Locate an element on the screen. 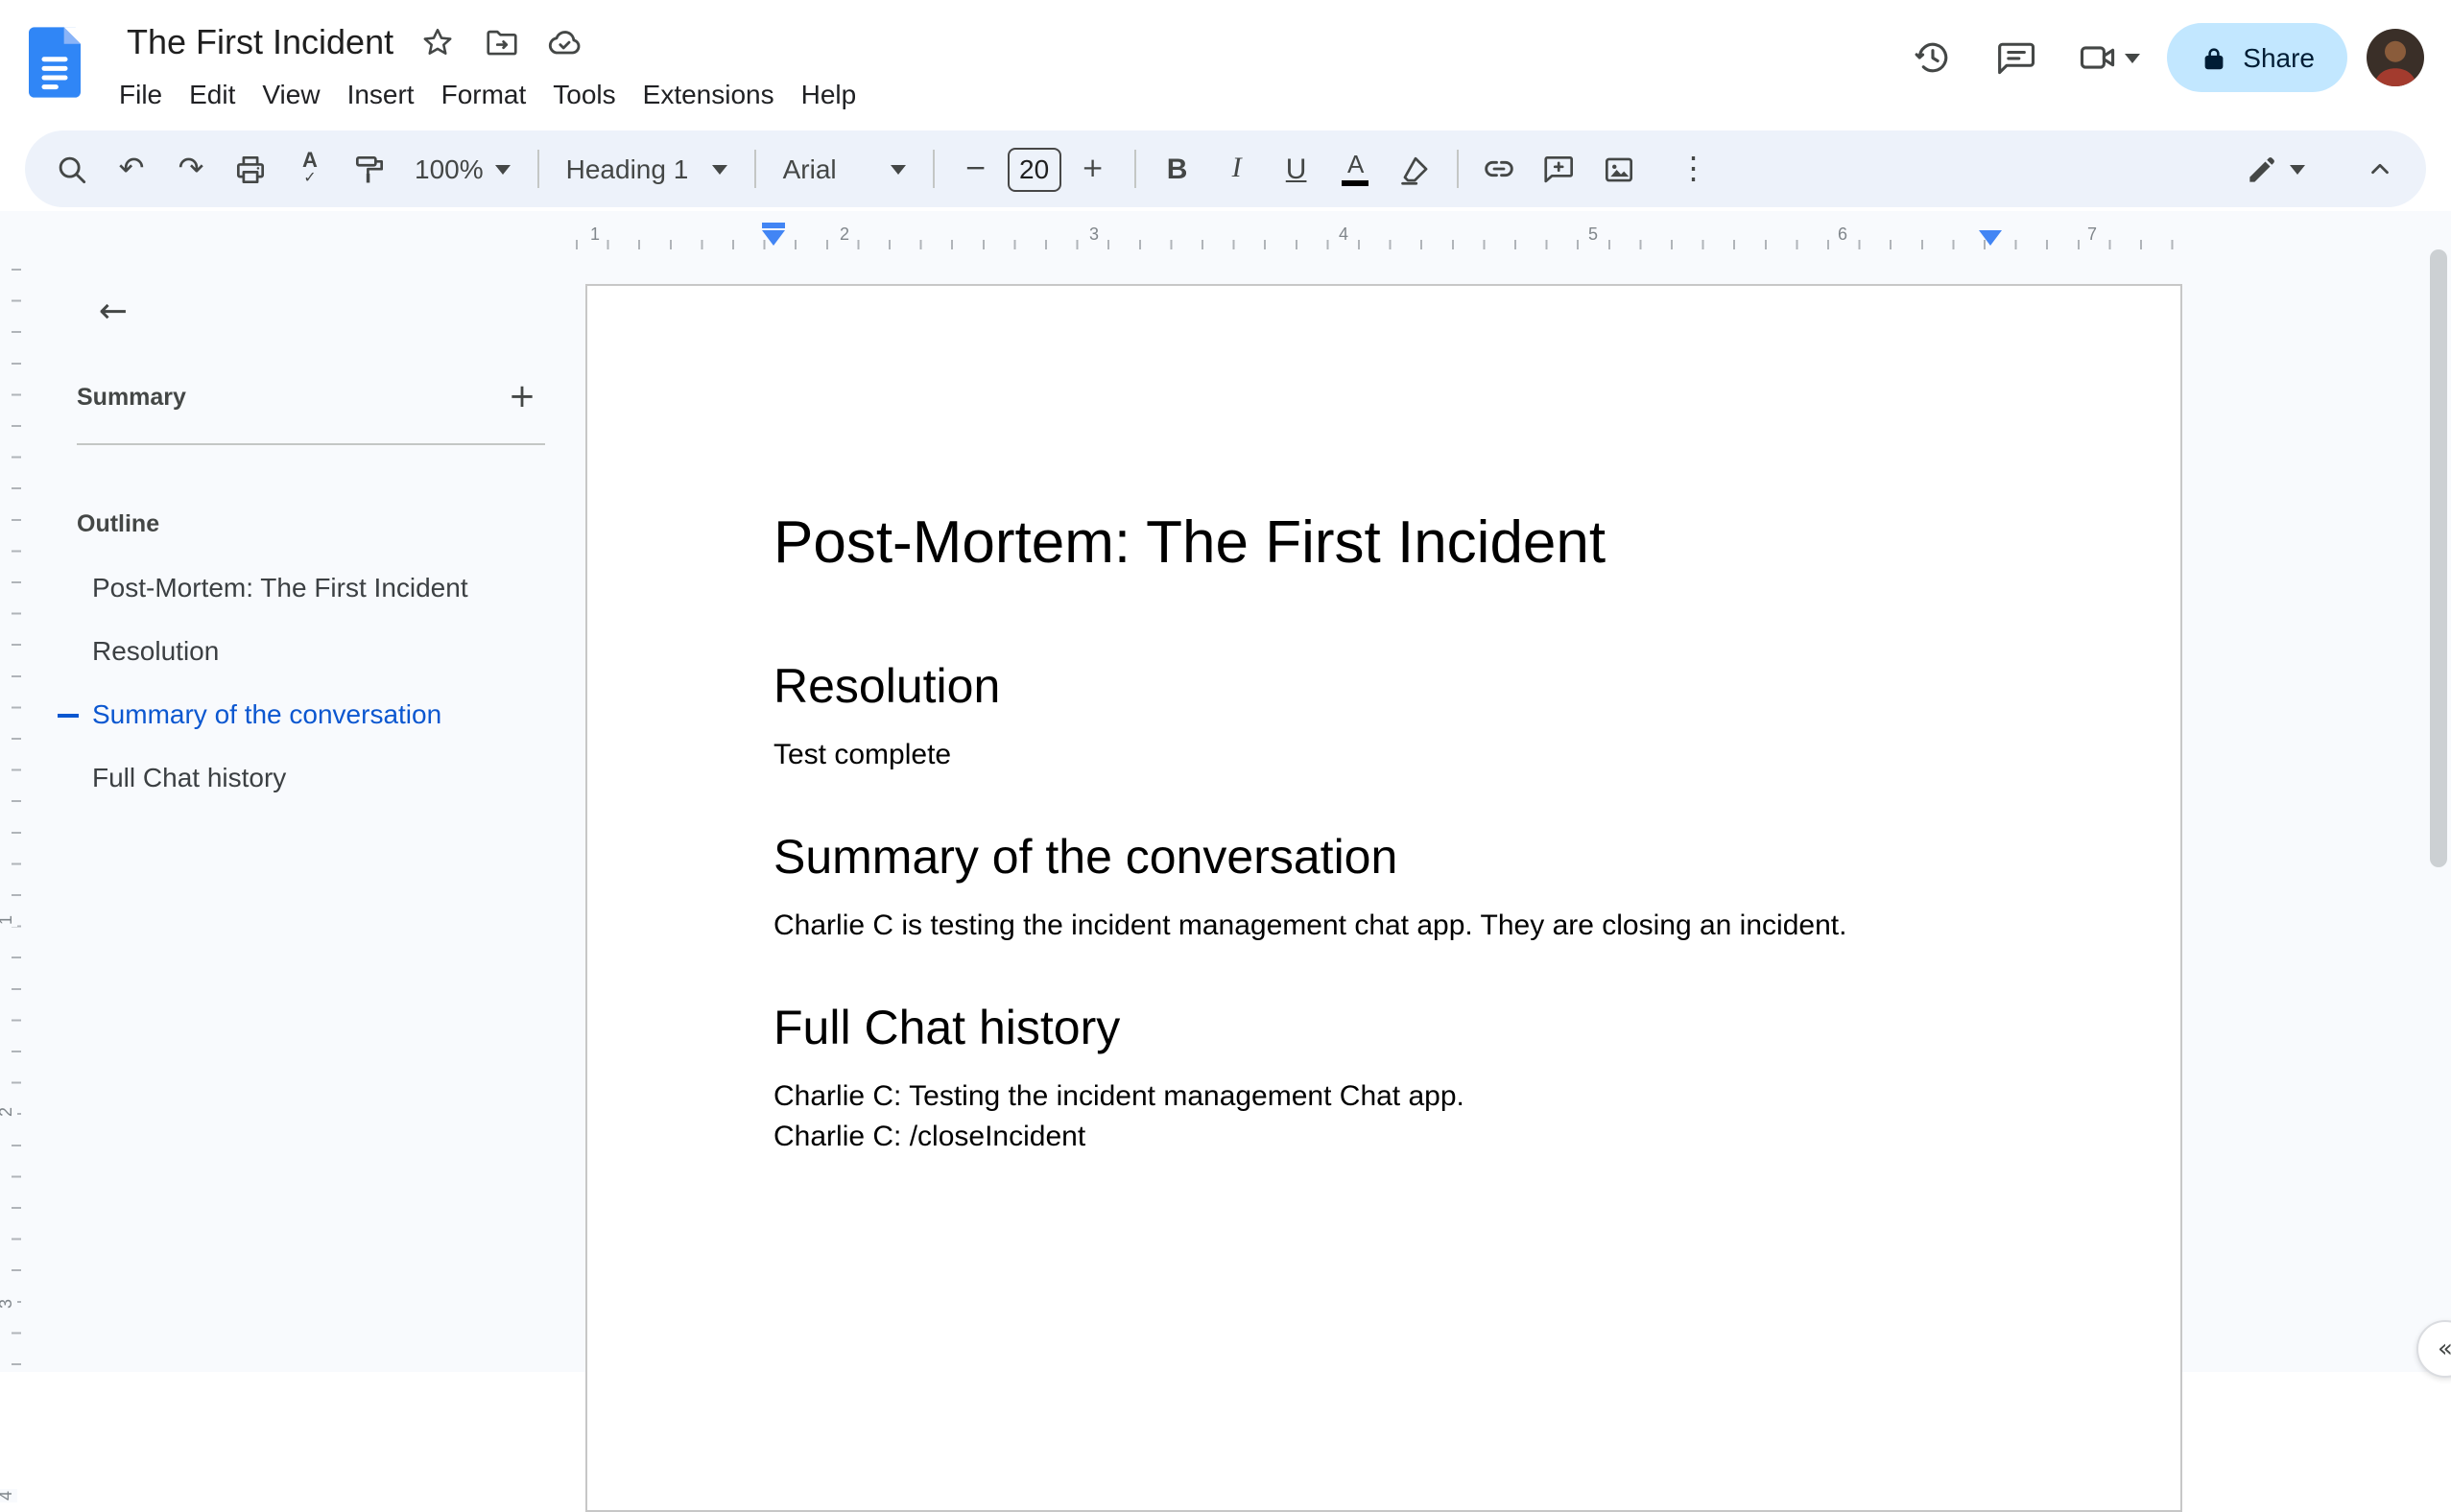  ruler-number: 2 is located at coordinates (844, 235).